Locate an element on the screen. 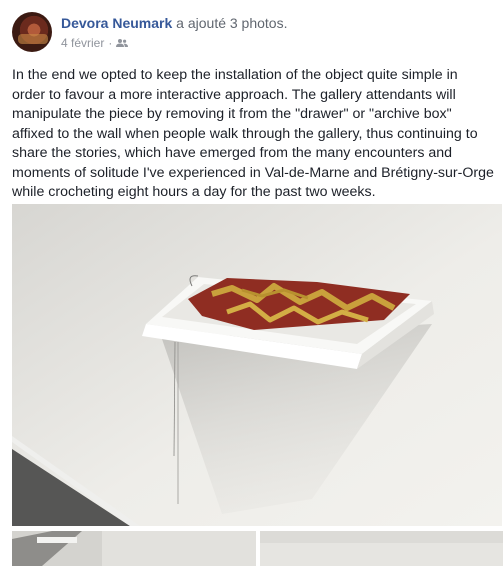 Image resolution: width=503 pixels, height=566 pixels. thumbnail-1-image is located at coordinates (134, 548).